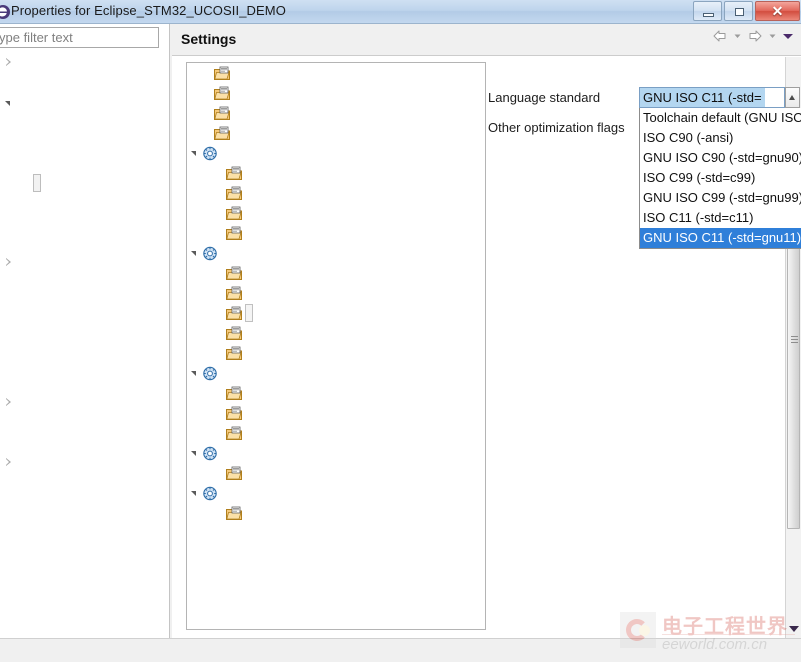  What do you see at coordinates (720, 238) in the screenshot?
I see `dropdown-option: GNU ISO C11 (-std=gnu11)` at bounding box center [720, 238].